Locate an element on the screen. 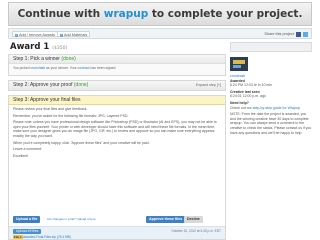  share-area: Share this project is located at coordinates (286, 34).